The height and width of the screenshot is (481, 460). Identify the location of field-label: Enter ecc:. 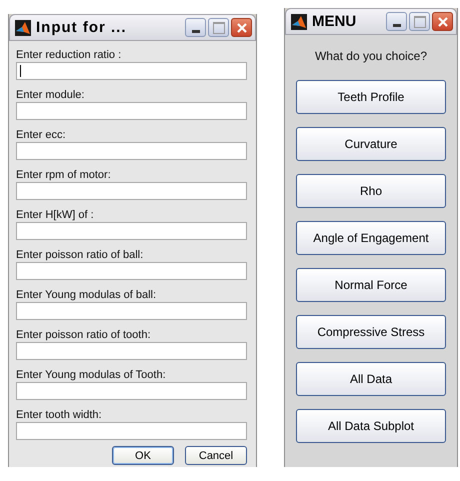
(41, 135).